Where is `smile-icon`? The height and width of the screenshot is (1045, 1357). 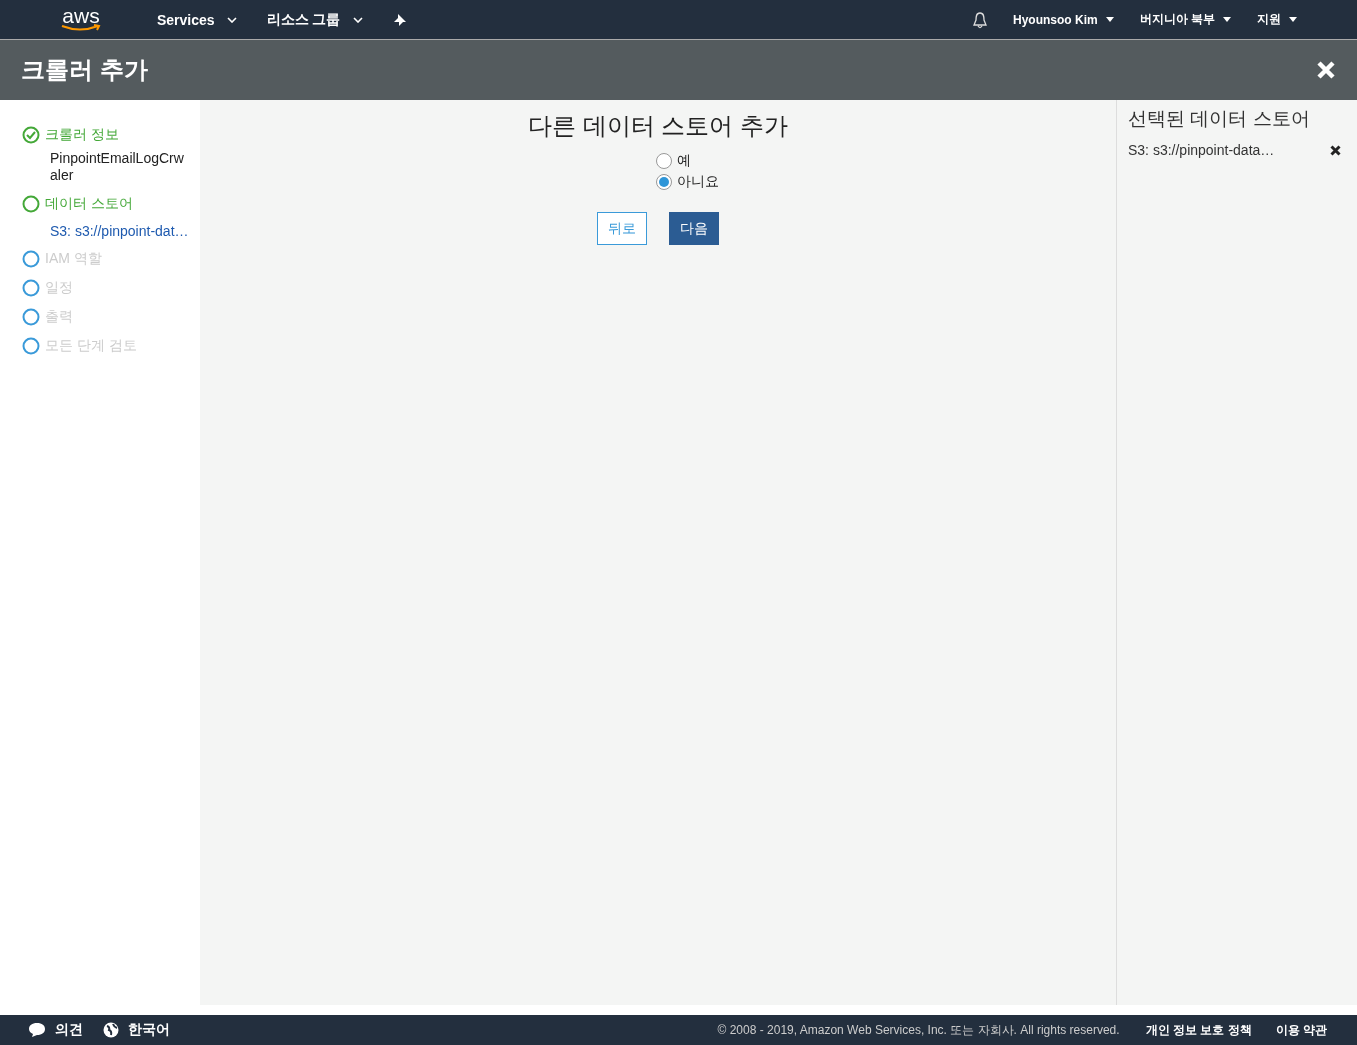 smile-icon is located at coordinates (81, 28).